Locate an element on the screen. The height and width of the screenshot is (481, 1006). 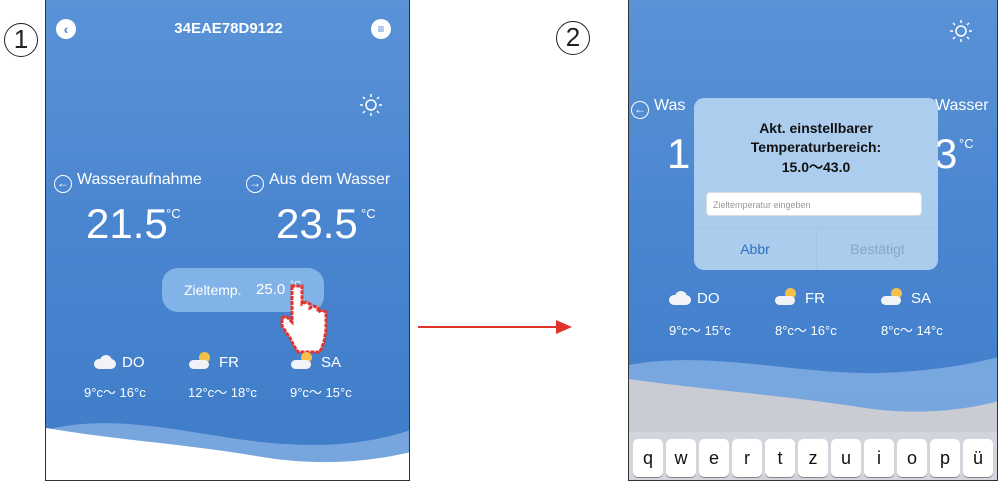
key-t: t is located at coordinates (780, 458).